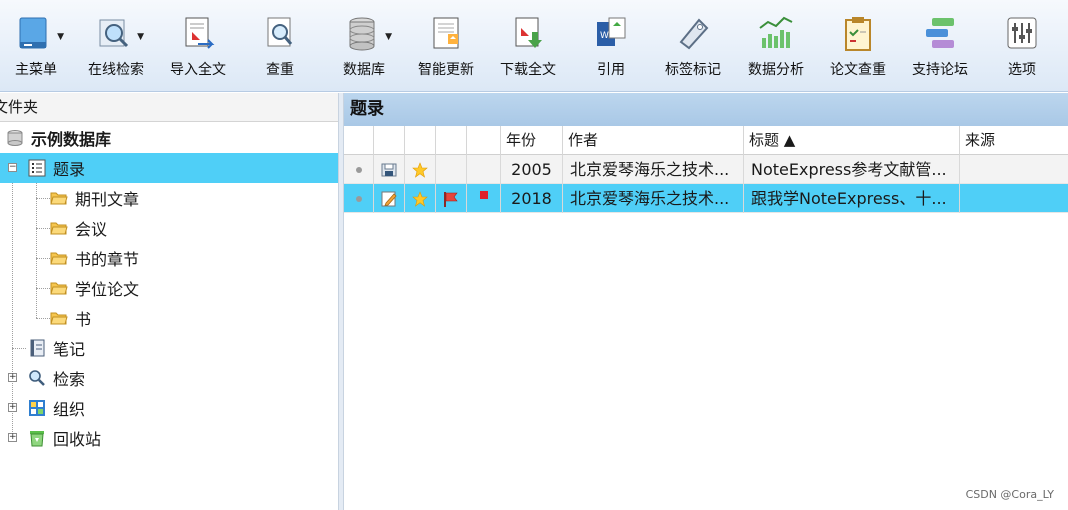 Image resolution: width=1068 pixels, height=510 pixels. I want to click on tree-label-search: 检索, so click(69, 379).